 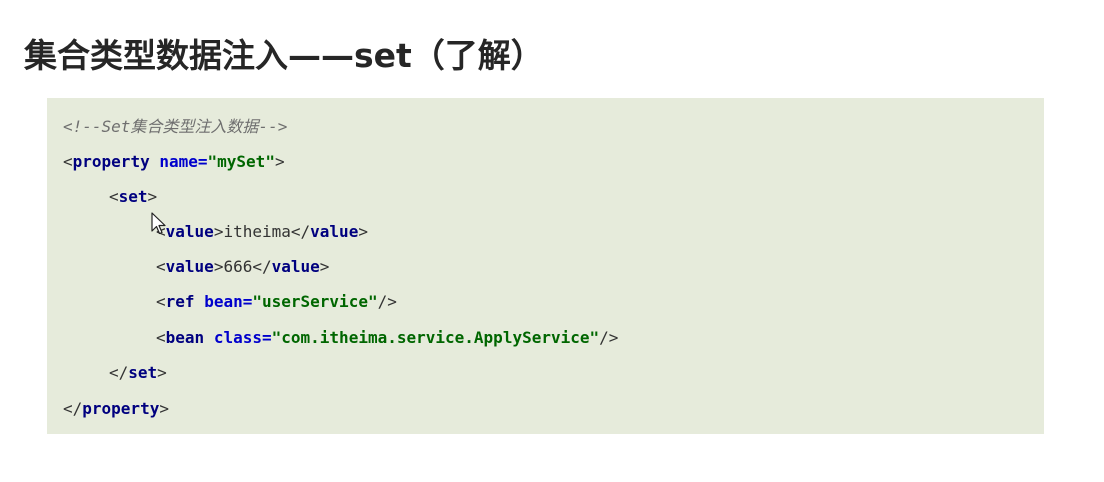 I want to click on attr-bean: bean, so click(x=223, y=301).